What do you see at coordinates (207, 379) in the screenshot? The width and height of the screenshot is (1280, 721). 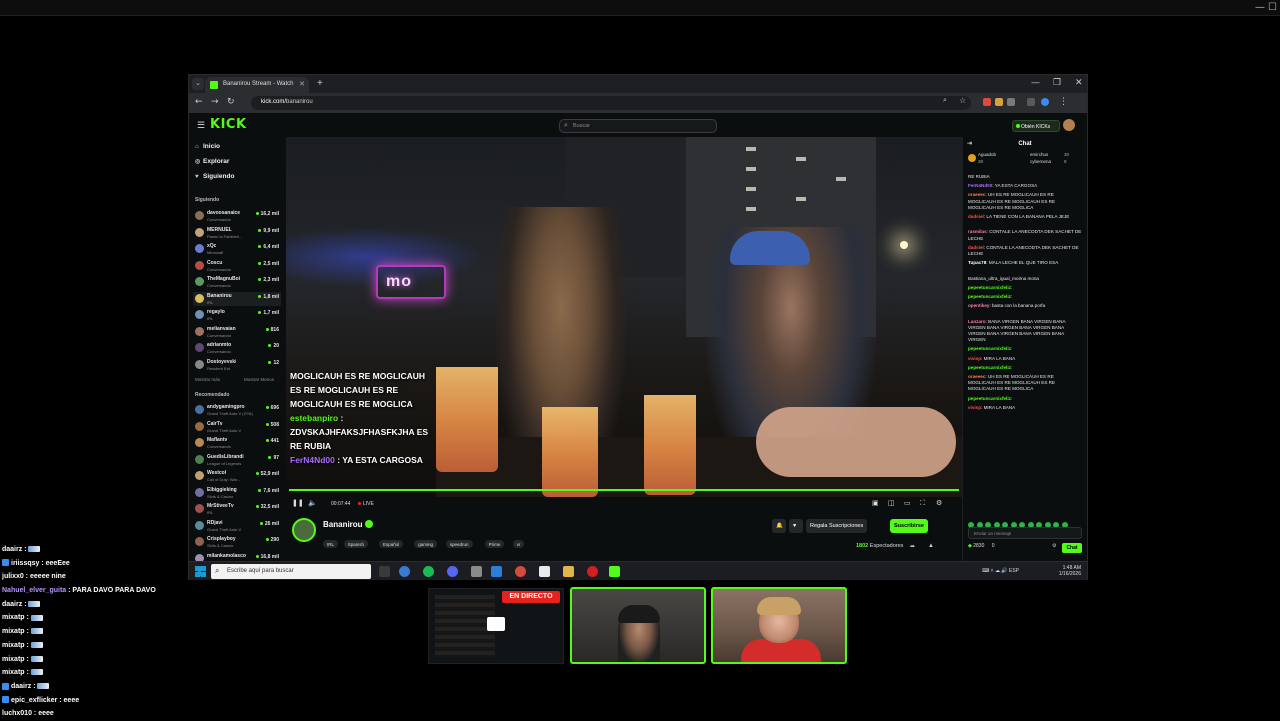 I see `show-more-link: Mostrar más` at bounding box center [207, 379].